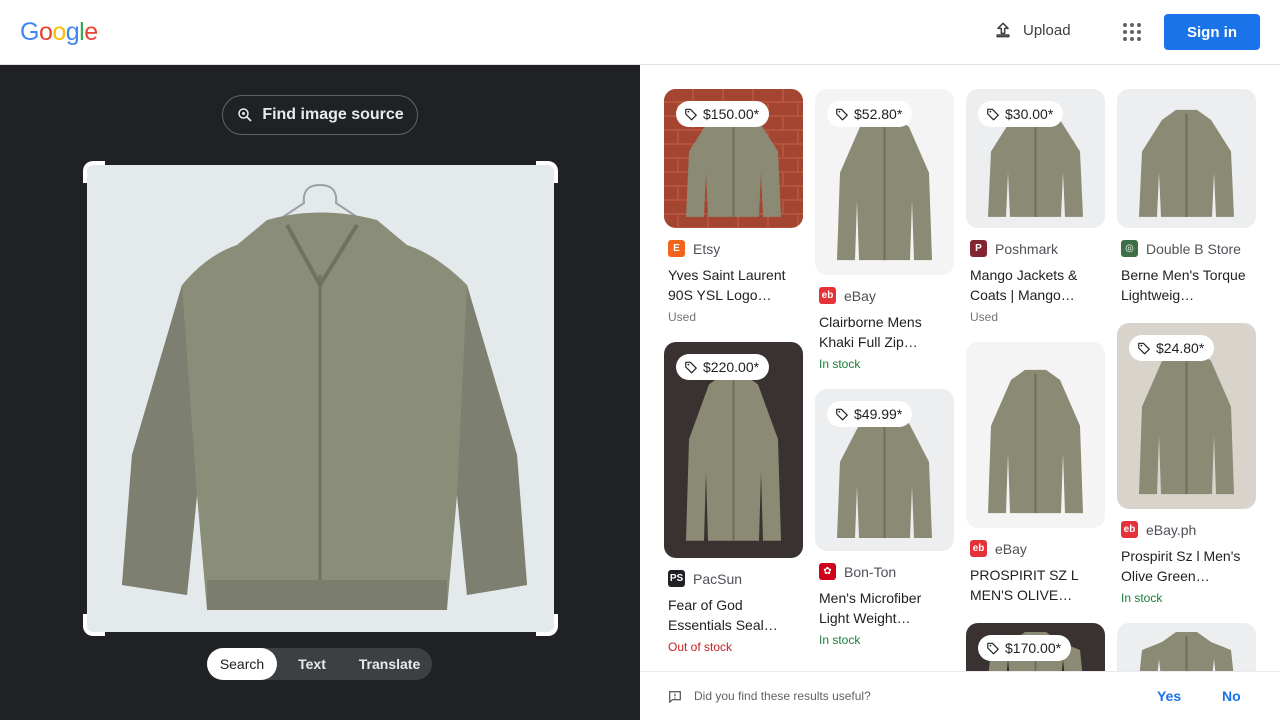 The height and width of the screenshot is (720, 1280). I want to click on upload-icon, so click(1003, 30).